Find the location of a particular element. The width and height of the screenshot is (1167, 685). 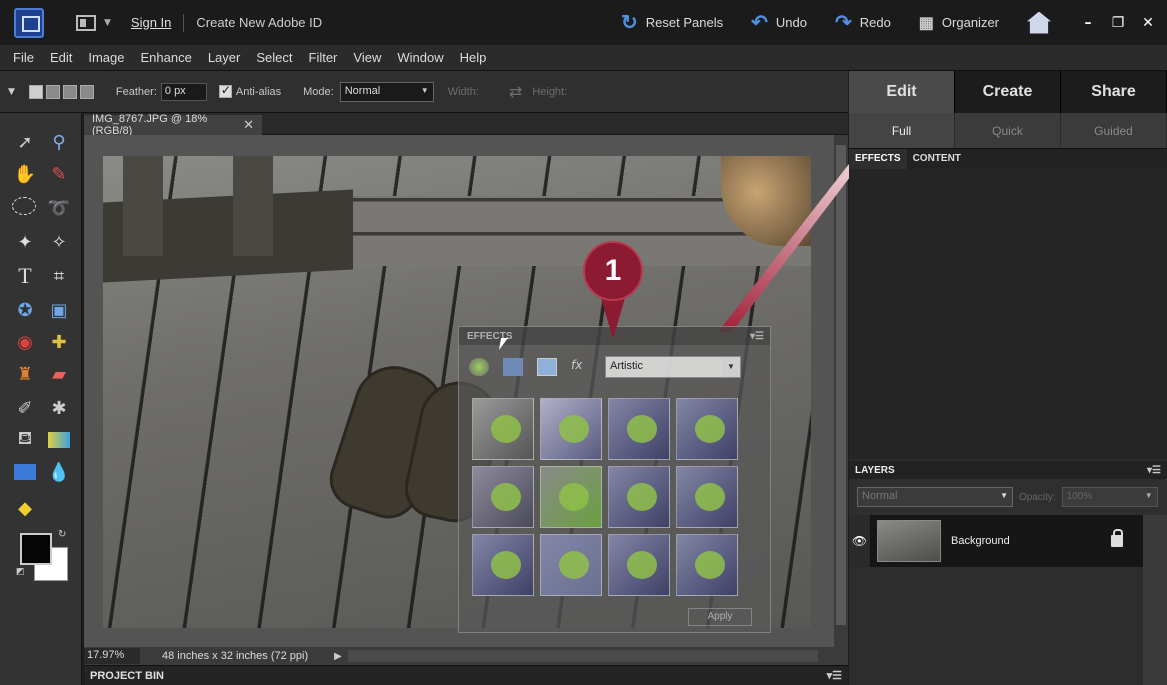

layers-scrollbar is located at coordinates (1155, 600).